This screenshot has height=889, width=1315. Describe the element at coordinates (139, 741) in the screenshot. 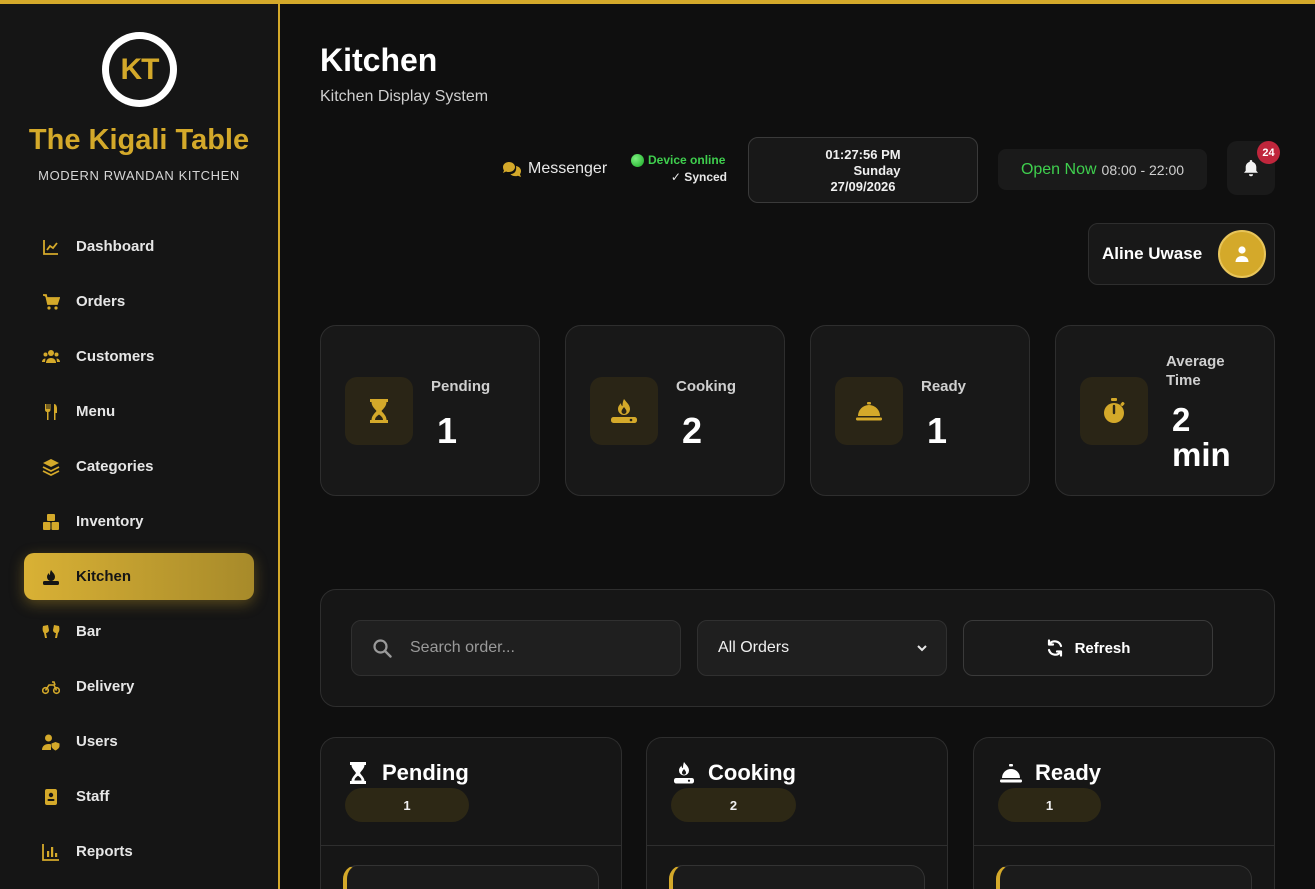

I see `sidebar-item-users: Users` at that location.